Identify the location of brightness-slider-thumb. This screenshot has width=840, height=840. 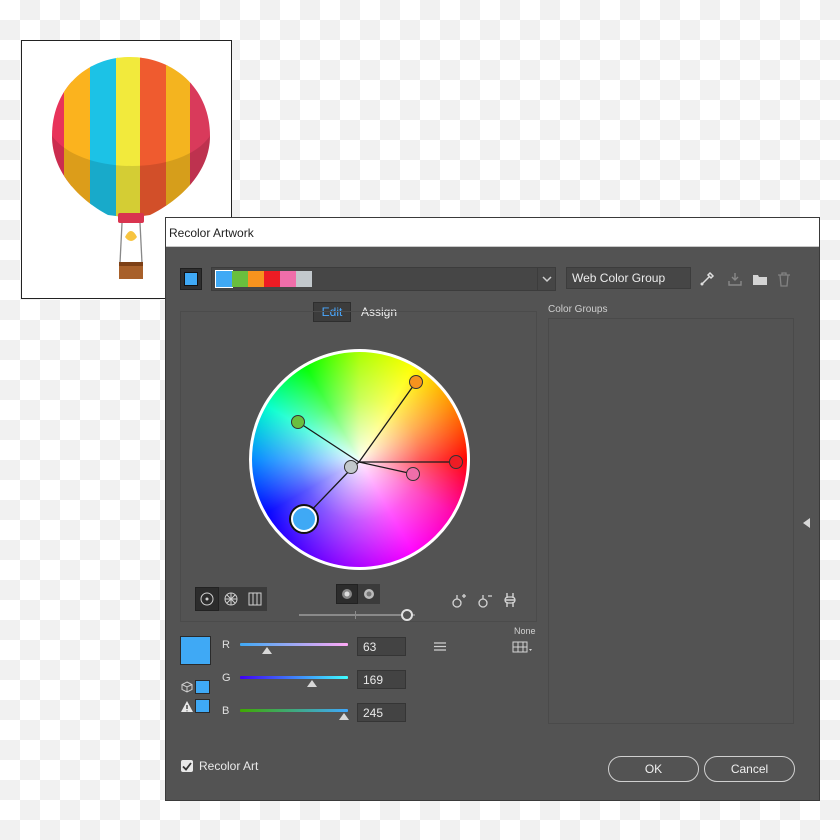
(407, 615).